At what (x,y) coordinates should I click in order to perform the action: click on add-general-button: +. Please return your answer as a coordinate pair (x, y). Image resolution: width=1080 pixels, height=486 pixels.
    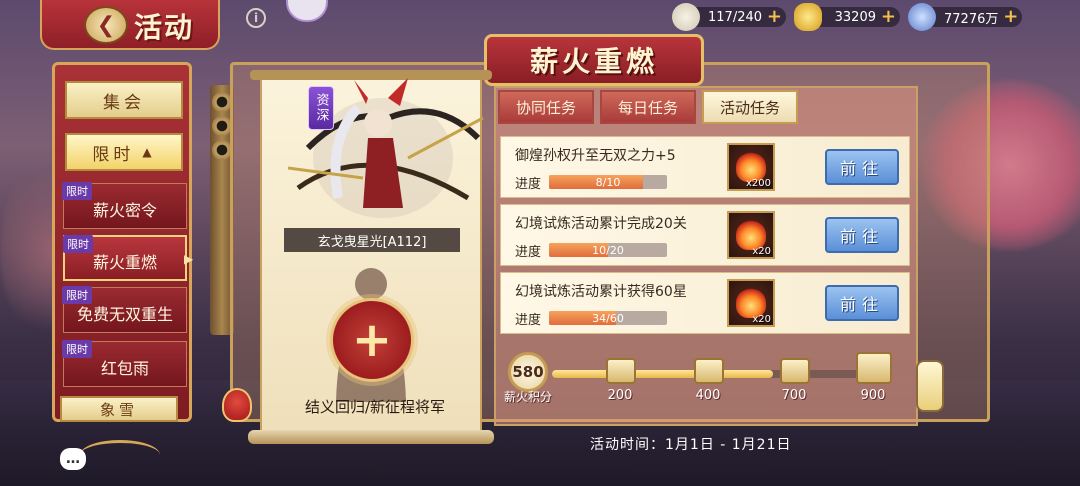
    Looking at the image, I should click on (372, 340).